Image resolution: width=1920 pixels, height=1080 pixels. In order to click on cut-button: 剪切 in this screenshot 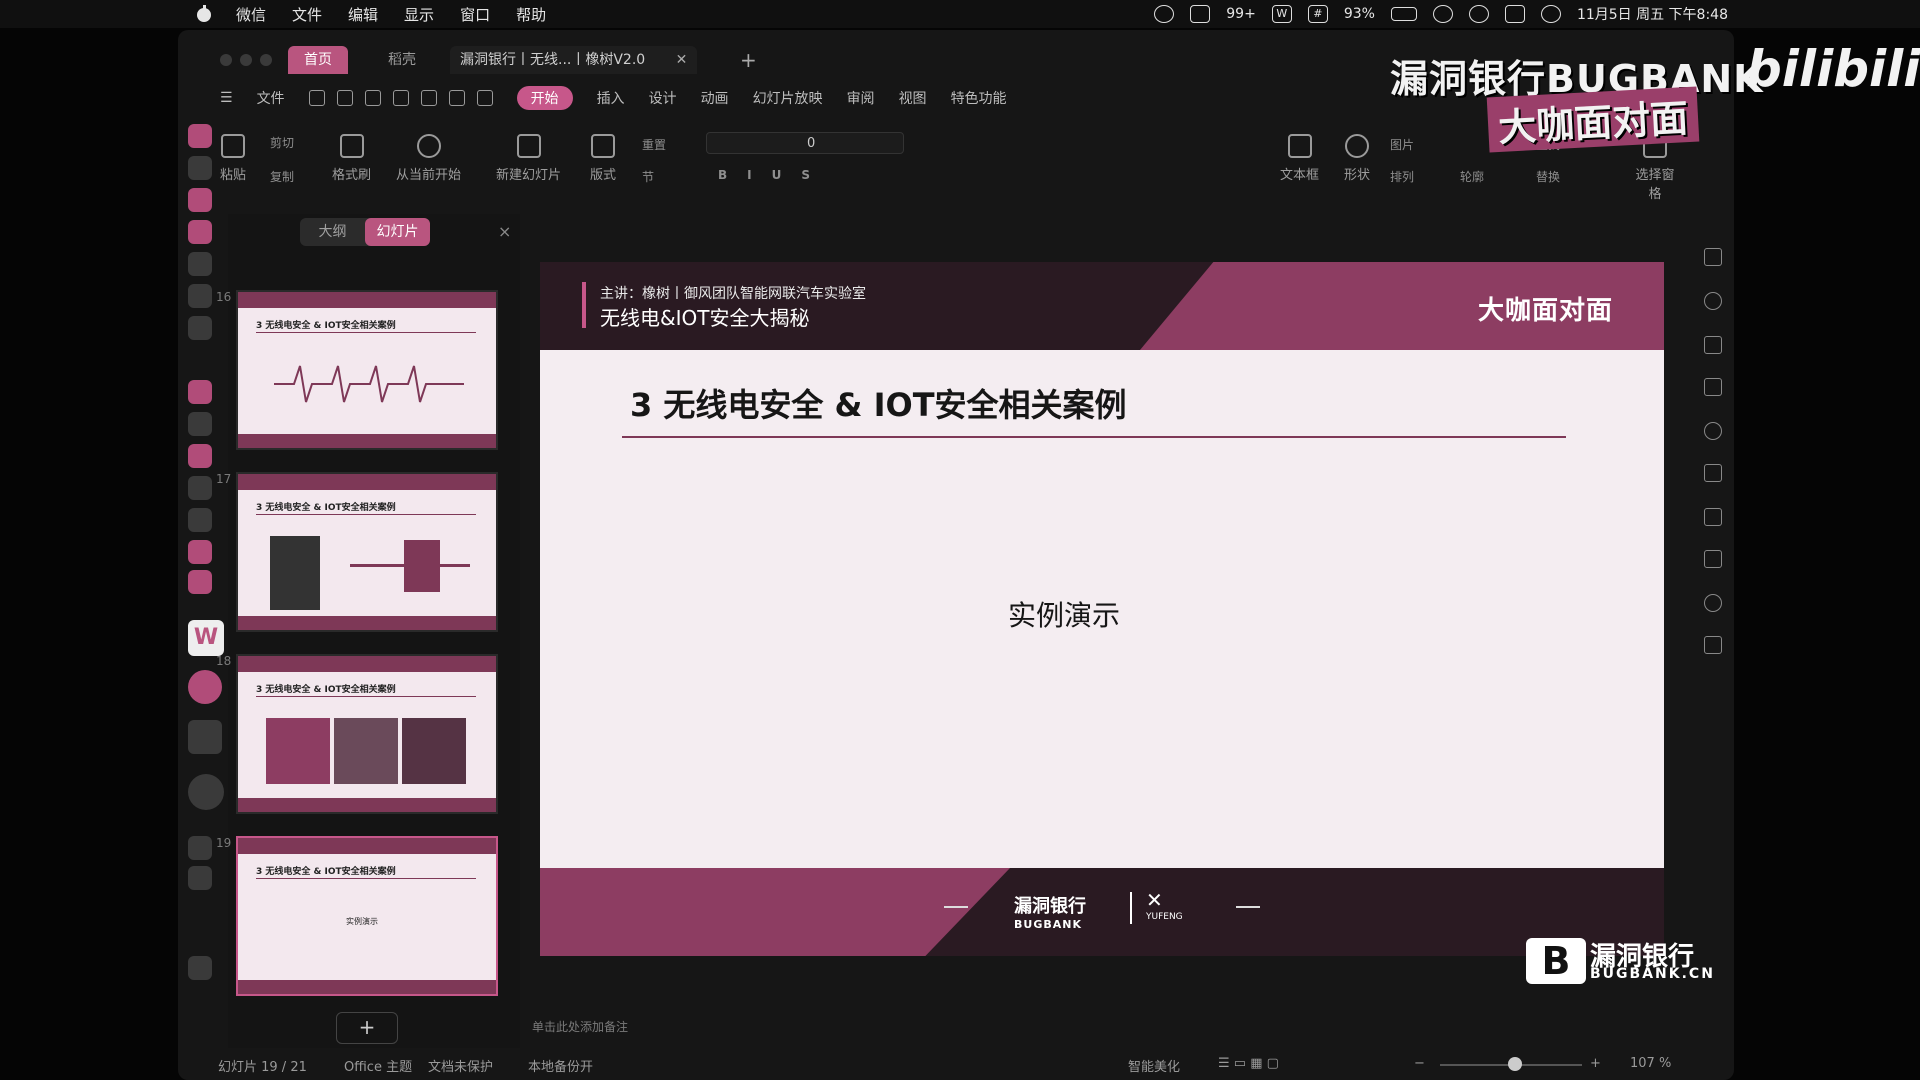, I will do `click(282, 142)`.